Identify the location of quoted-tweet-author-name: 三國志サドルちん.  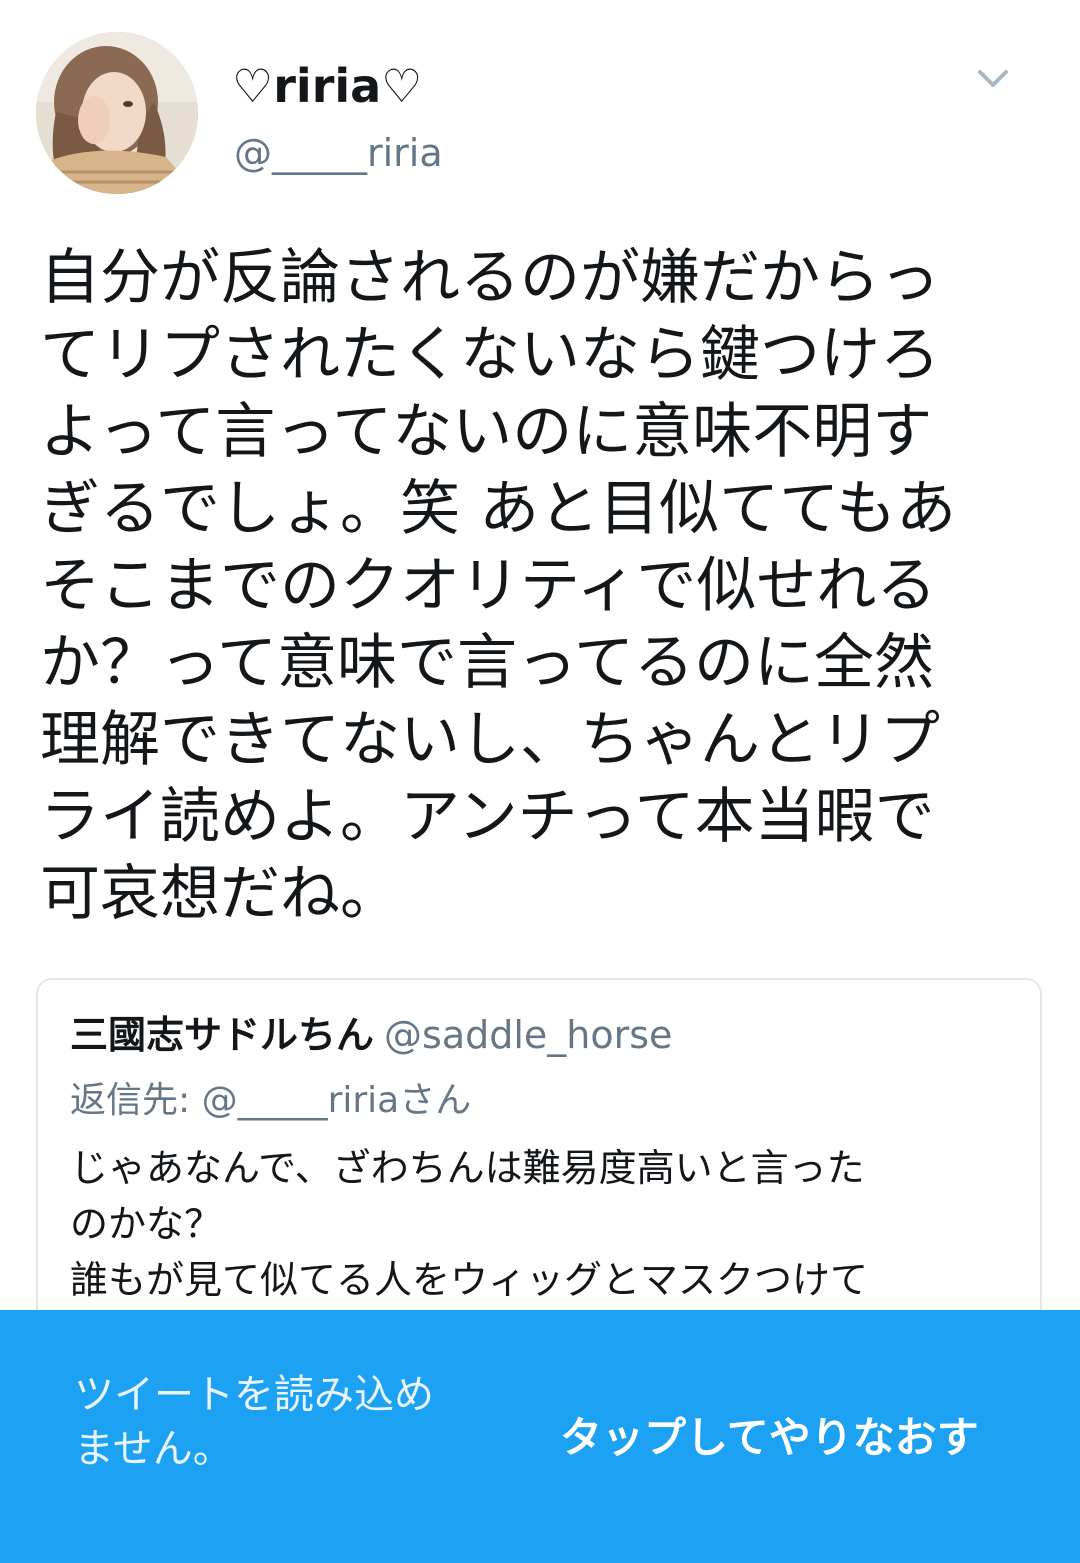
(222, 1035).